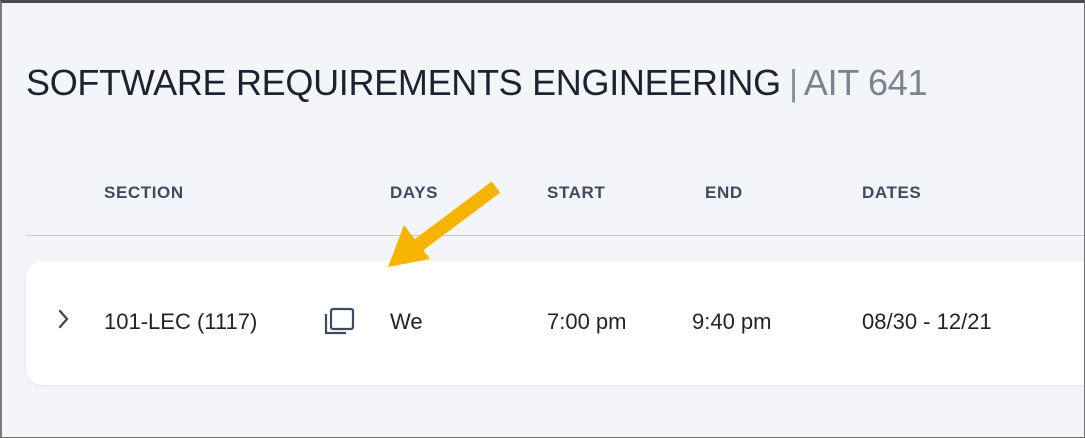 This screenshot has width=1085, height=438. I want to click on header-divider, so click(555, 235).